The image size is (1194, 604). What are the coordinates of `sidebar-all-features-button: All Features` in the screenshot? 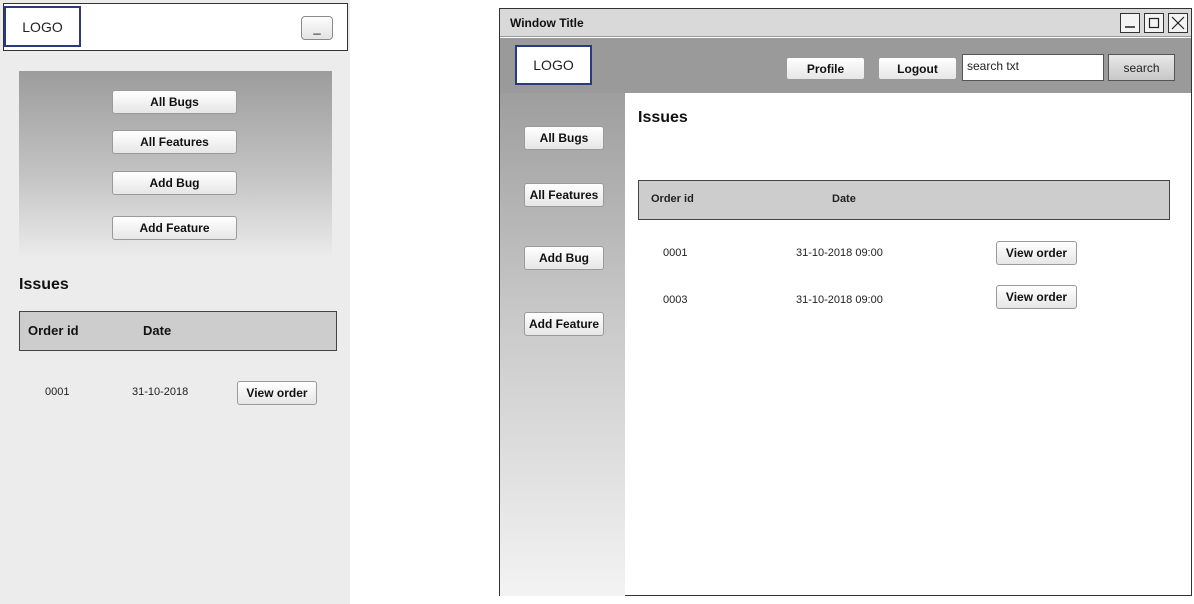 It's located at (564, 195).